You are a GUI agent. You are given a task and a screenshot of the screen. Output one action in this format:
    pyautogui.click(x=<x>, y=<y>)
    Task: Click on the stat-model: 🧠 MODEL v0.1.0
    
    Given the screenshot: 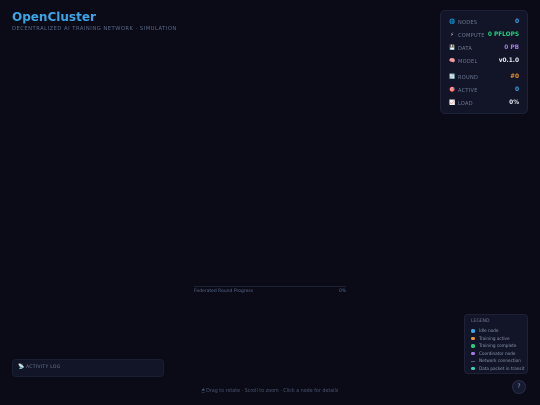 What is the action you would take?
    pyautogui.click(x=484, y=62)
    